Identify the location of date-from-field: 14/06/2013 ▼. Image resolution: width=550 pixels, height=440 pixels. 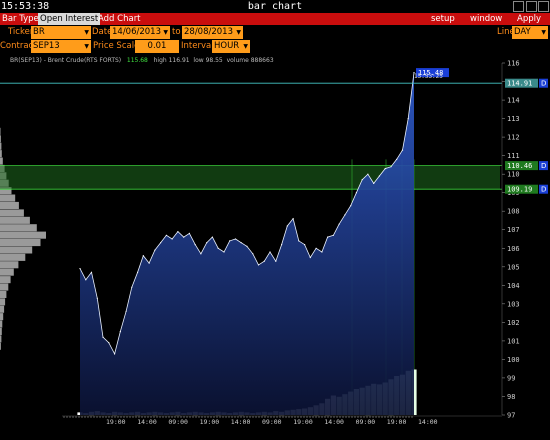
(140, 32).